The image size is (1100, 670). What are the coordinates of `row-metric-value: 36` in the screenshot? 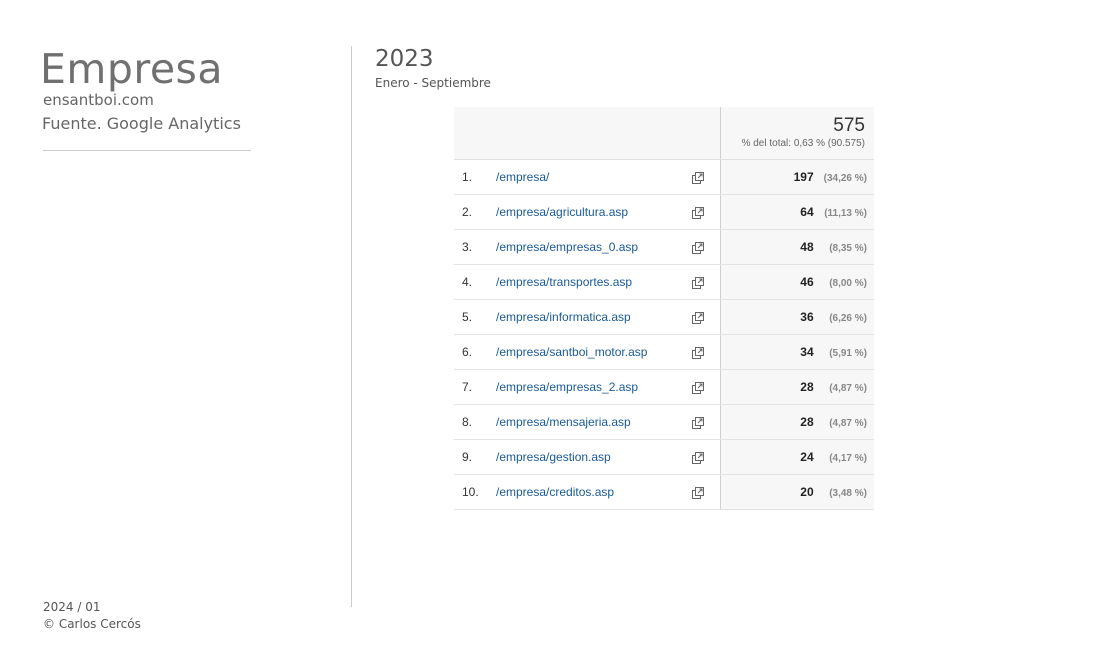 It's located at (807, 317).